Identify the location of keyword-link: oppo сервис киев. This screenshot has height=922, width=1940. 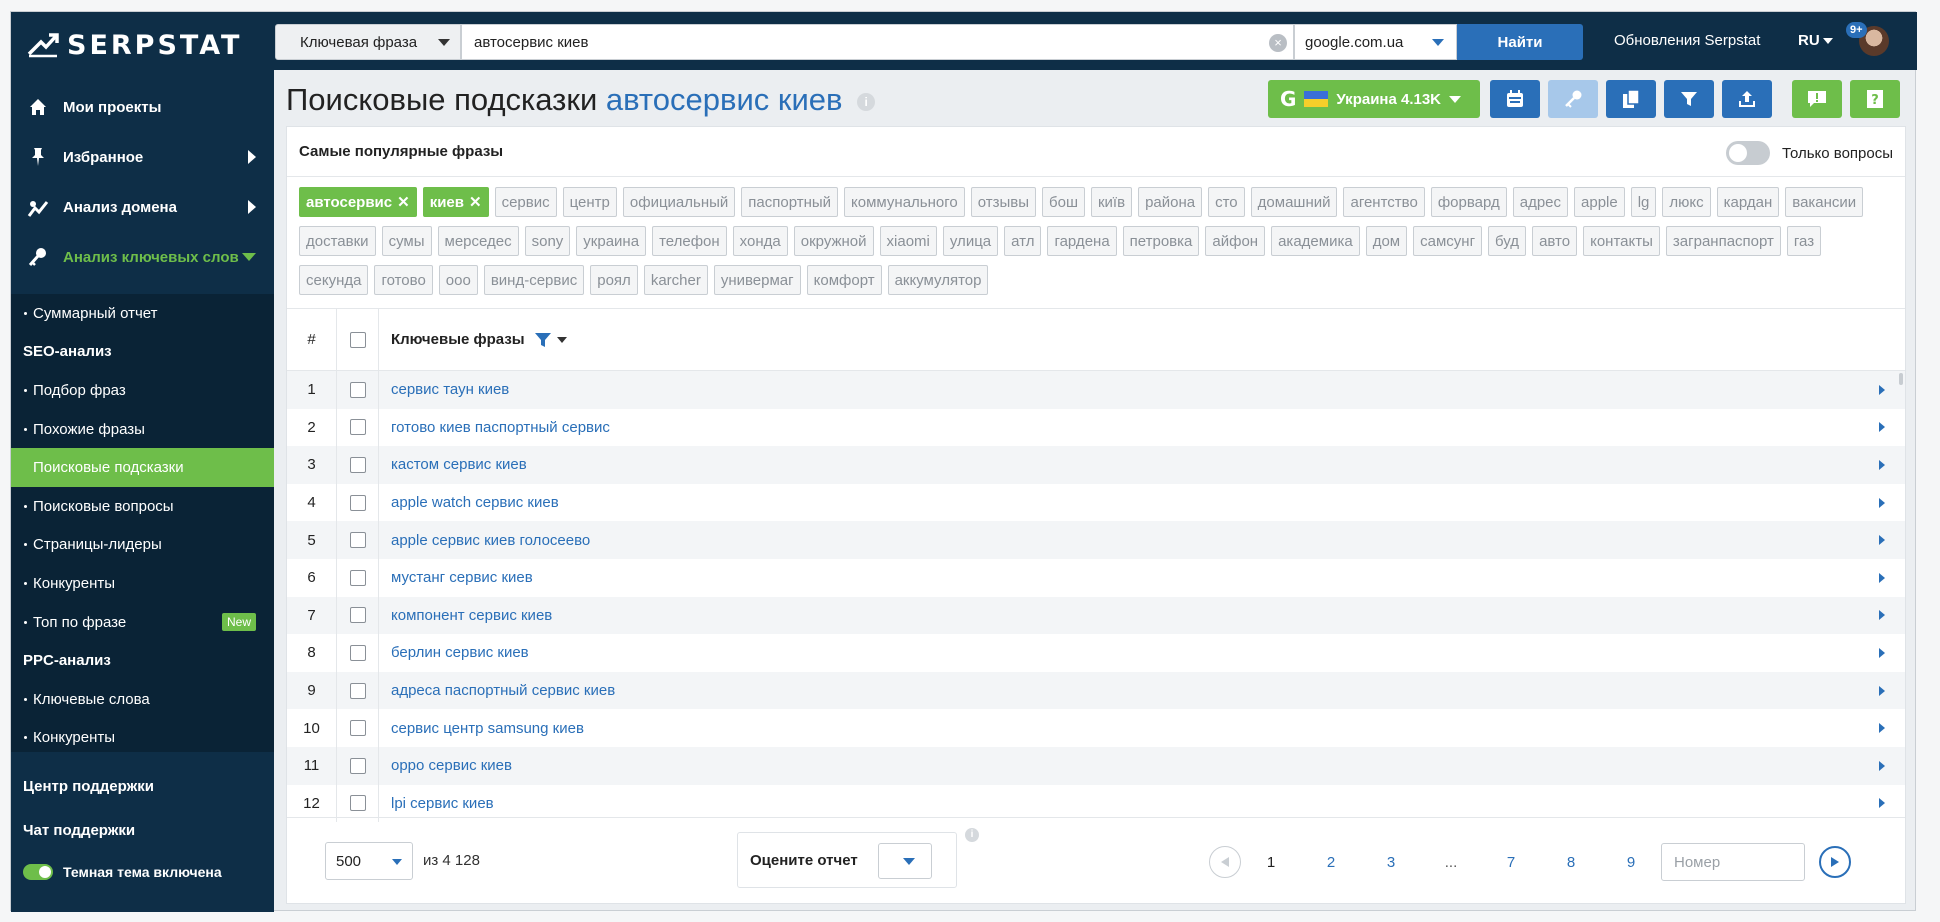
(451, 765).